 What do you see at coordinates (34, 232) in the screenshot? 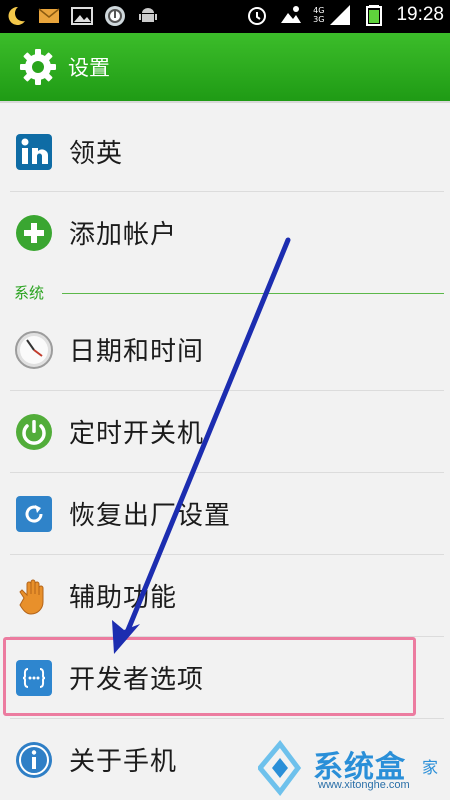
I see `add-account-icon` at bounding box center [34, 232].